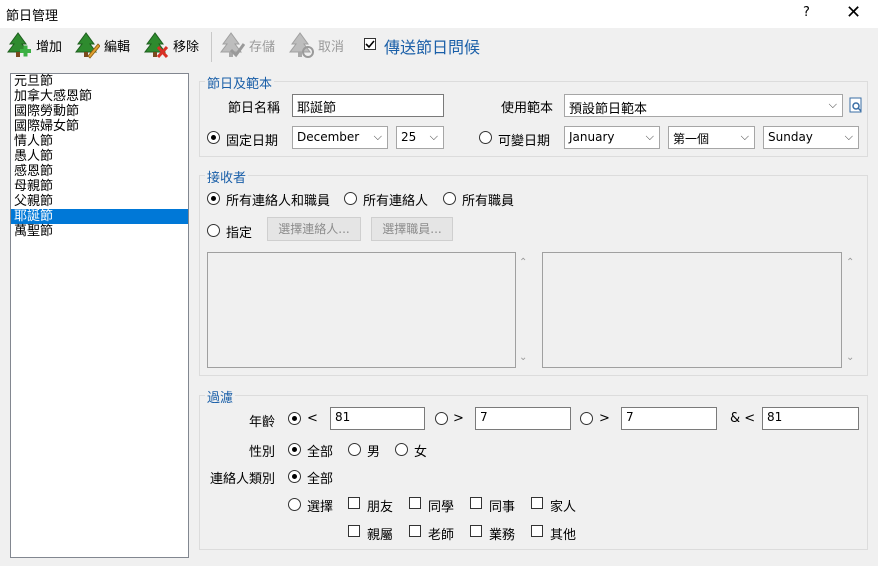 Image resolution: width=878 pixels, height=566 pixels. I want to click on cancel-button: 取消, so click(316, 45).